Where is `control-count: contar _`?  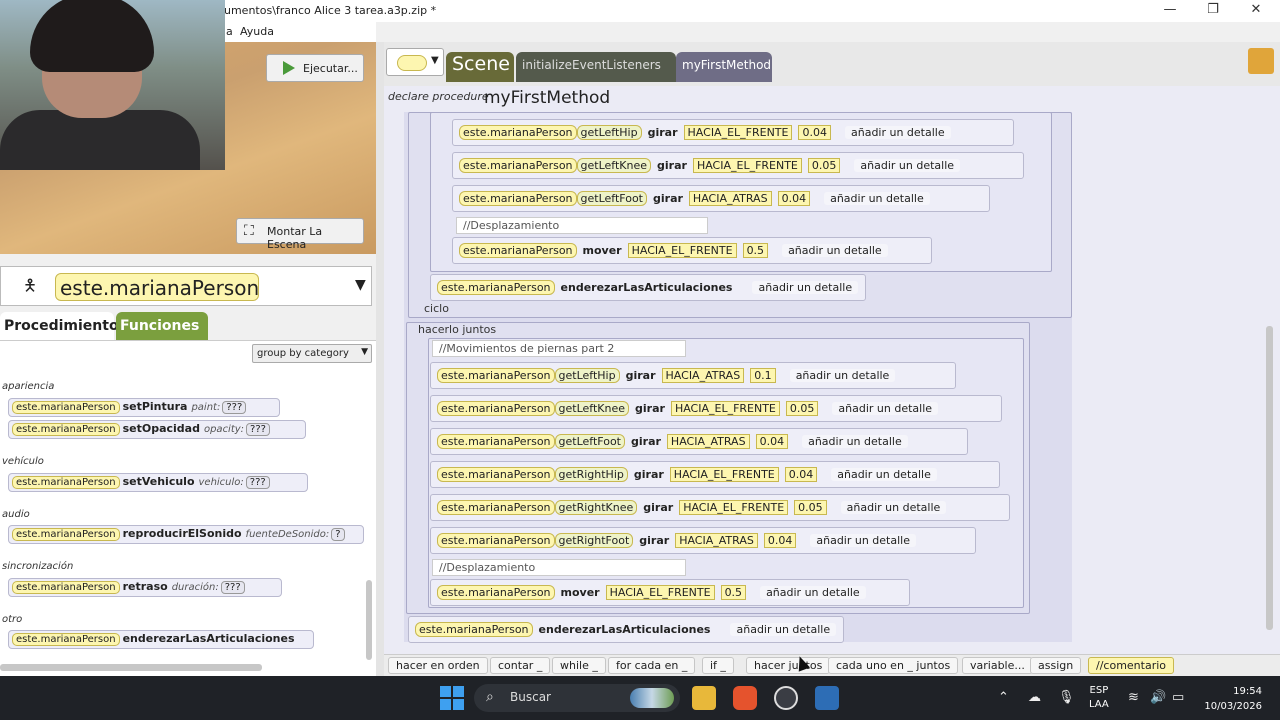
control-count: contar _ is located at coordinates (520, 665).